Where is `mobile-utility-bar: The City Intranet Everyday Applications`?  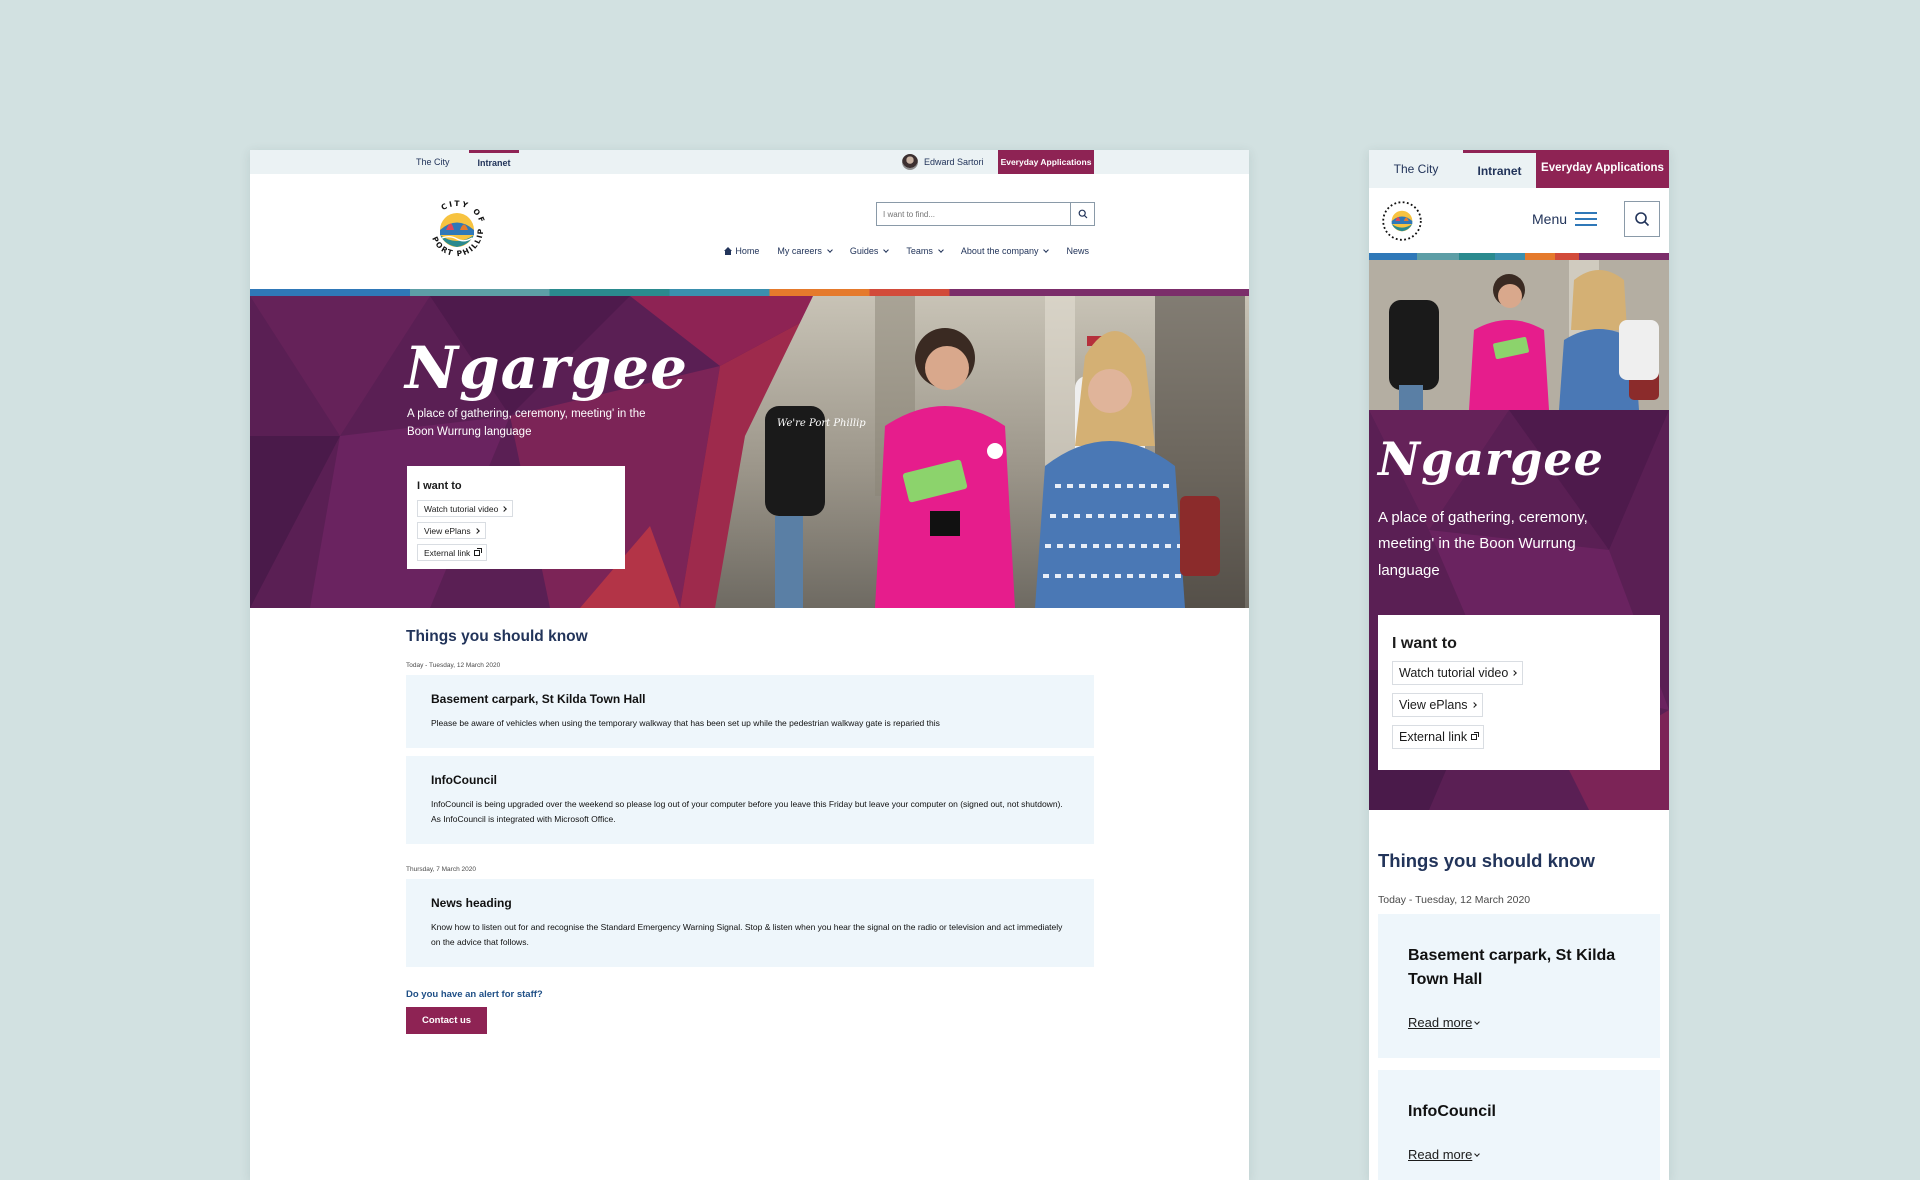 mobile-utility-bar: The City Intranet Everyday Applications is located at coordinates (1519, 169).